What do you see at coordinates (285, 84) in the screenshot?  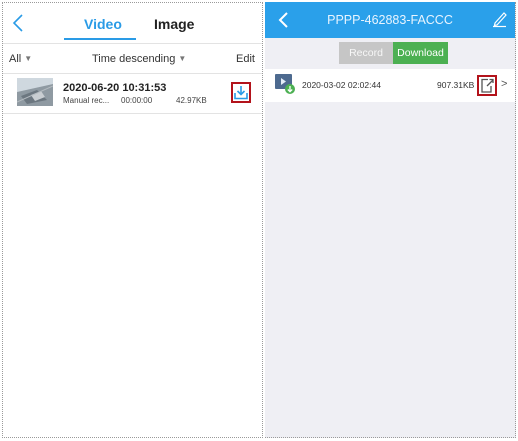 I see `video-file-icon` at bounding box center [285, 84].